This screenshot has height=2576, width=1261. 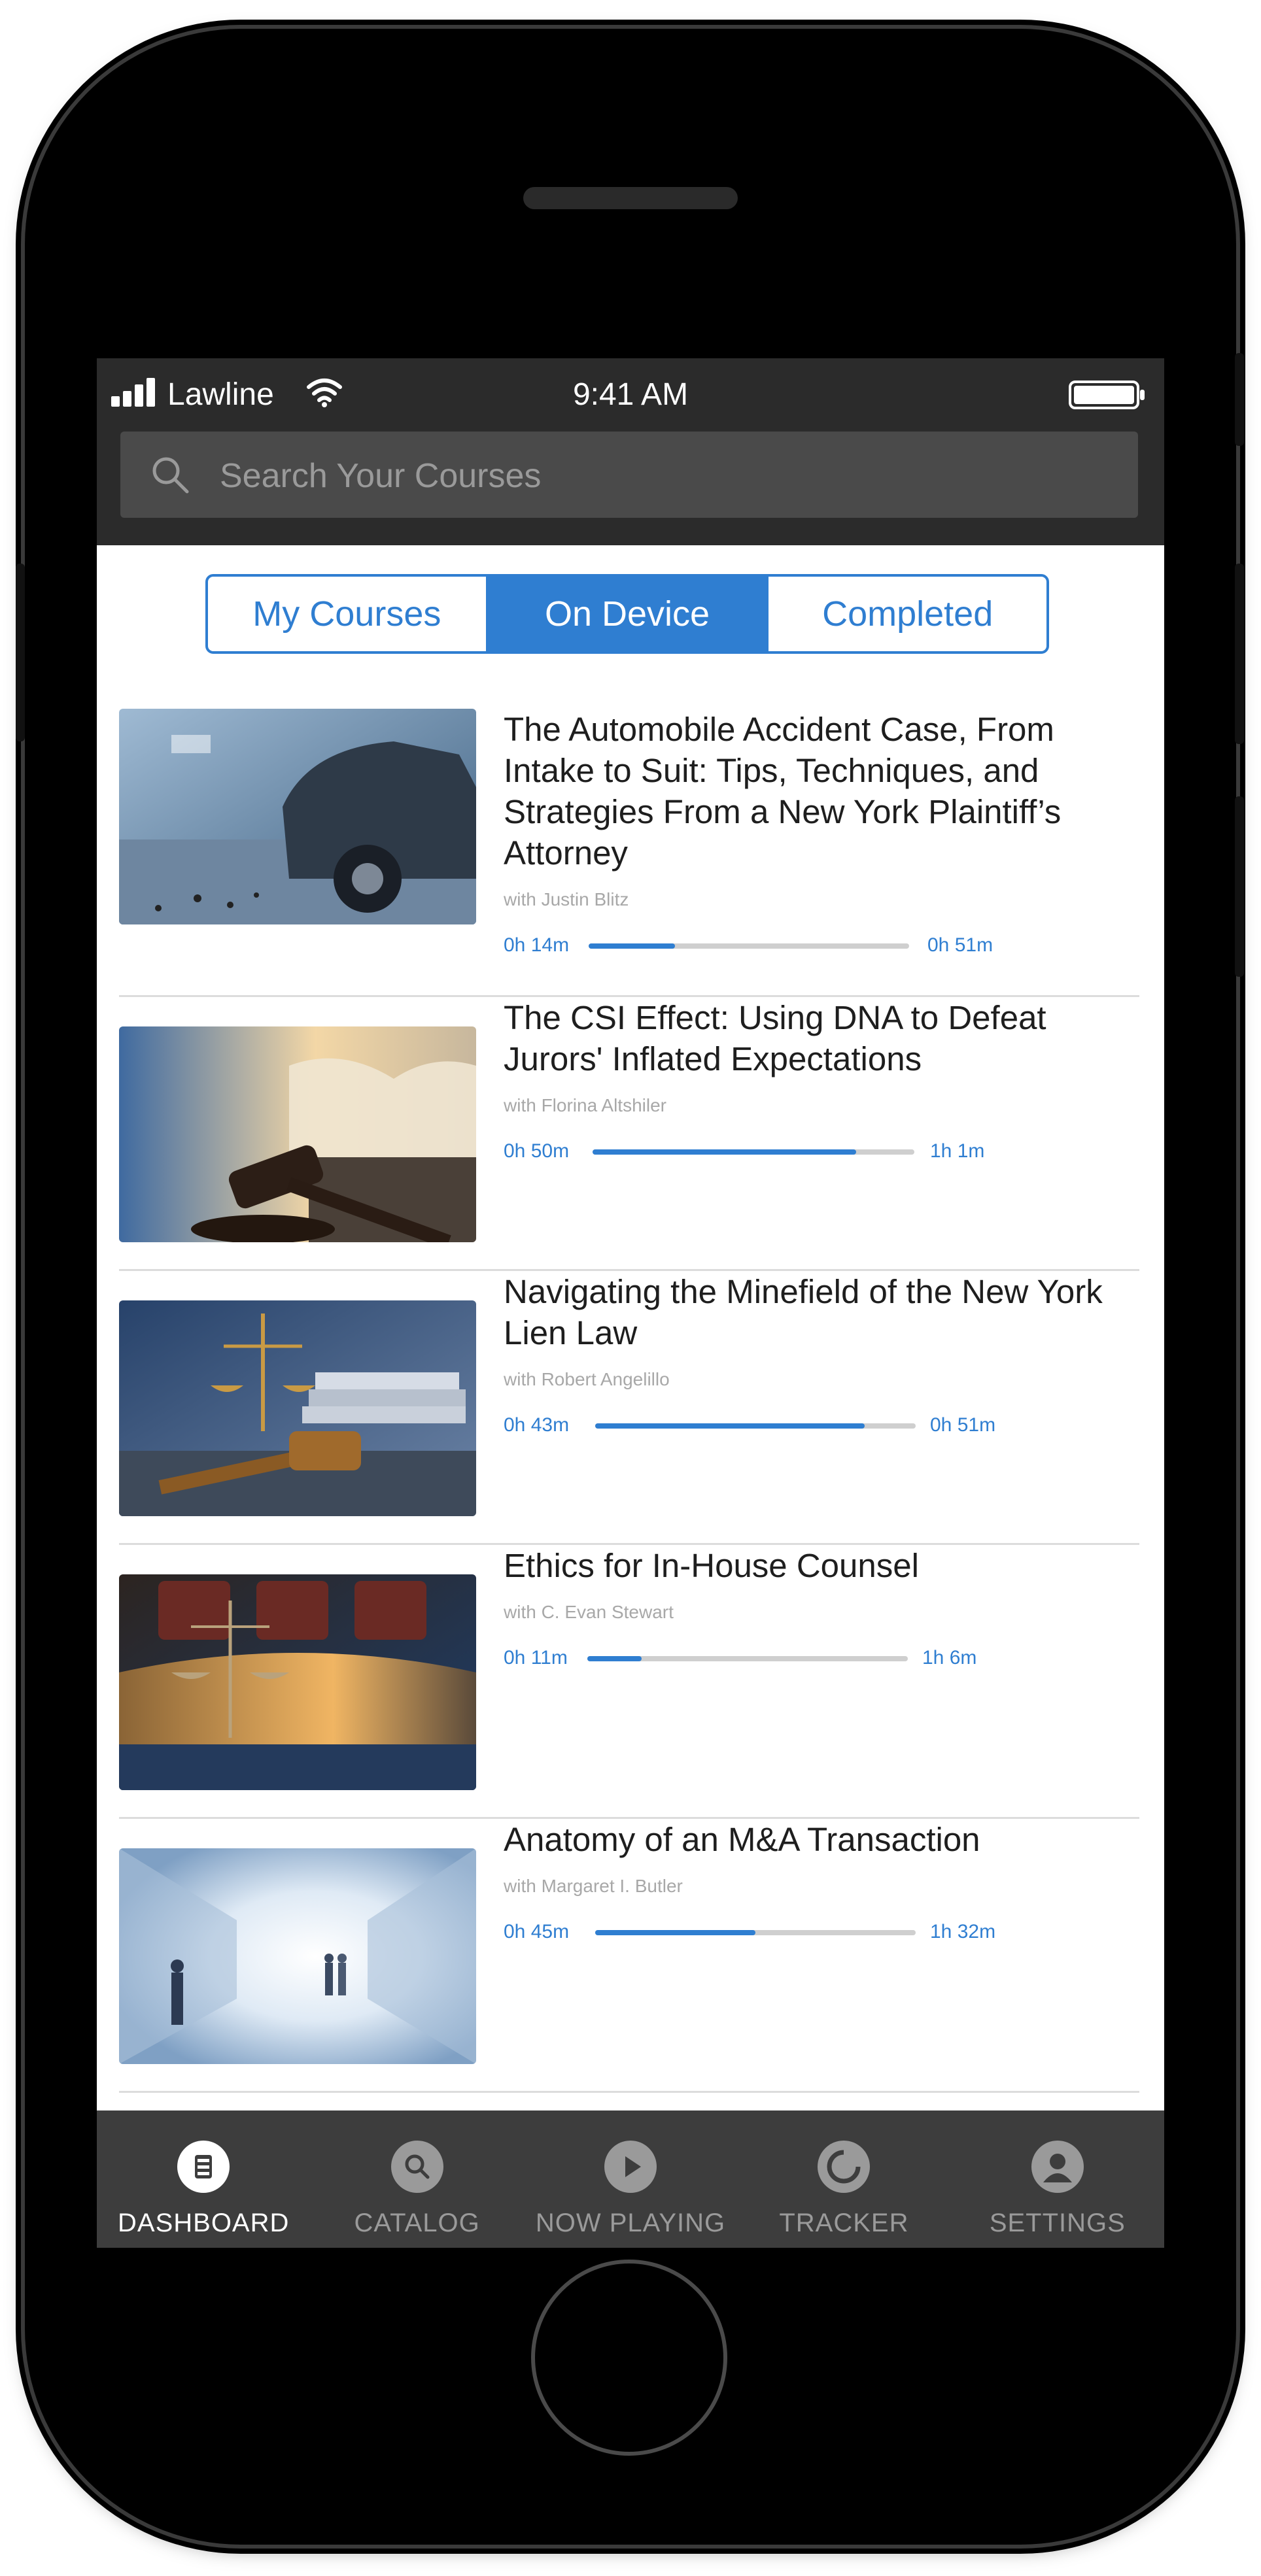 I want to click on tab-catalog: CATALOG, so click(x=416, y=2179).